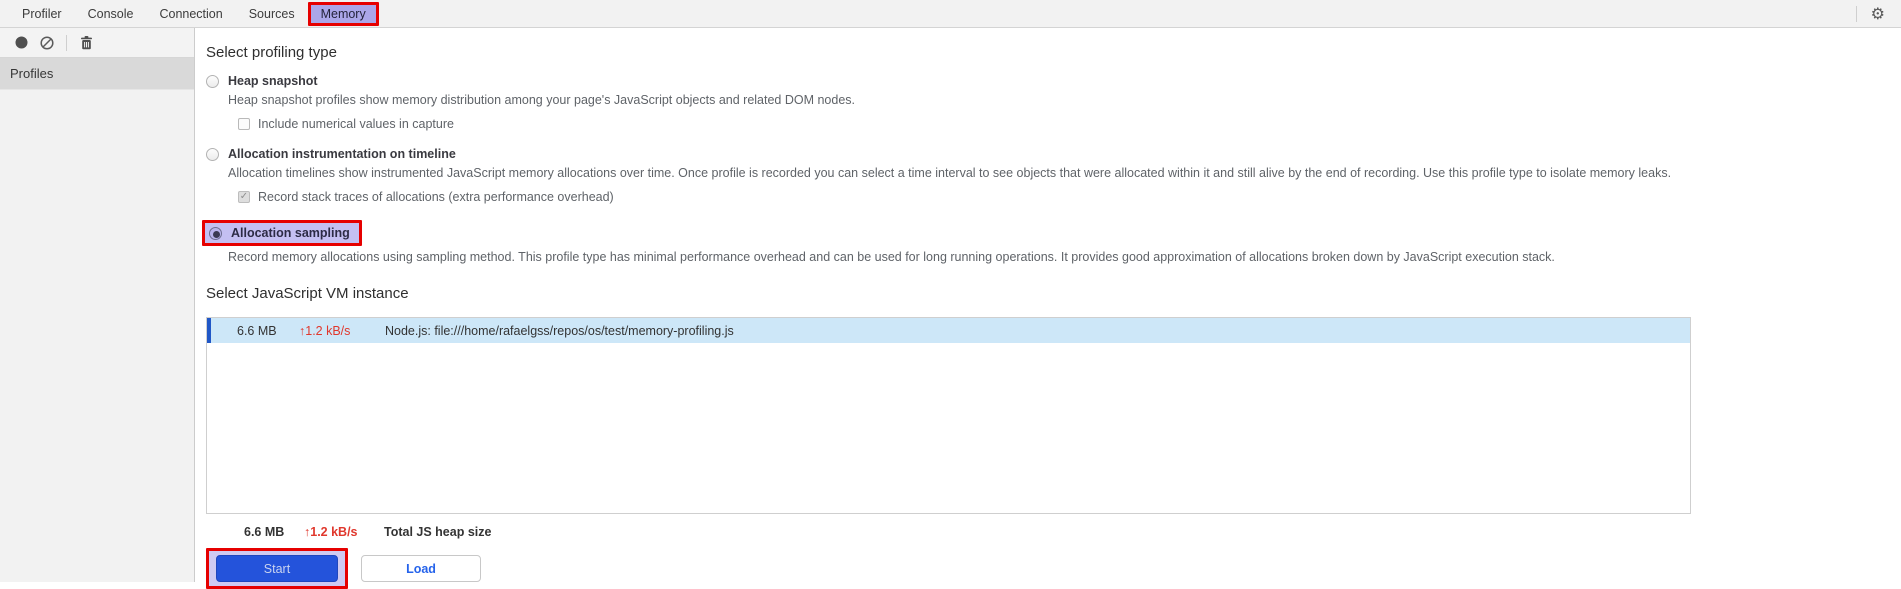 Image resolution: width=1901 pixels, height=589 pixels. What do you see at coordinates (42, 14) in the screenshot?
I see `tab-profiler: Profiler` at bounding box center [42, 14].